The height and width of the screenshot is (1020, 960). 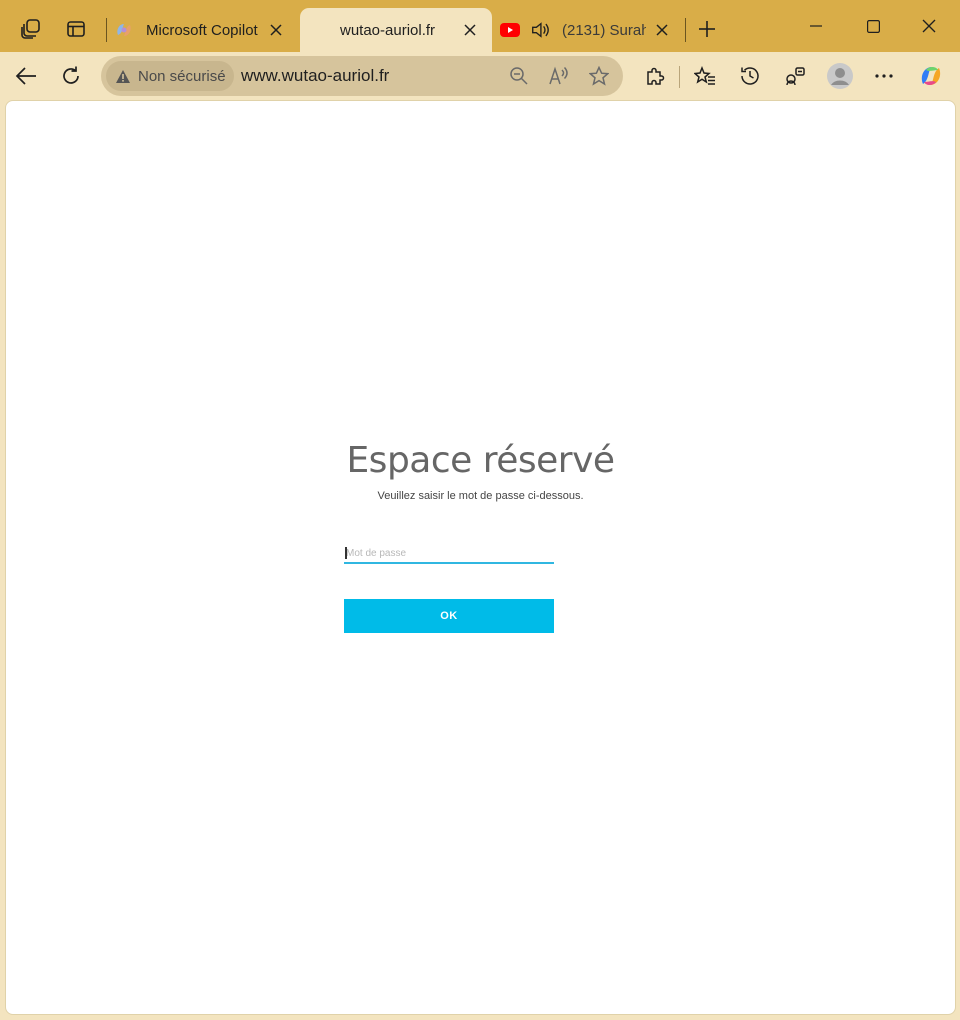 I want to click on password-input, so click(x=449, y=554).